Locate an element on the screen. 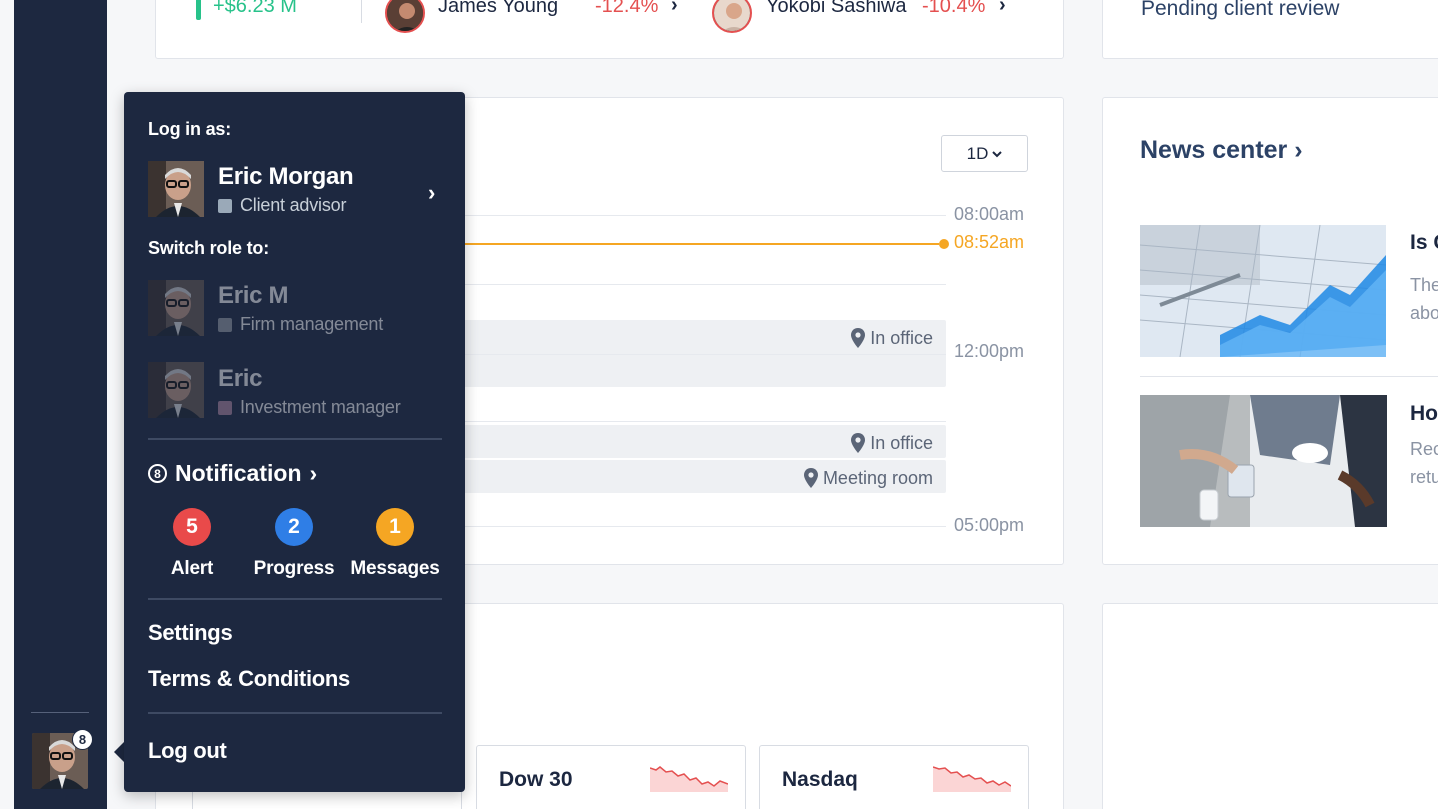 The height and width of the screenshot is (809, 1438). notification-link: 8 Notification › is located at coordinates (232, 473).